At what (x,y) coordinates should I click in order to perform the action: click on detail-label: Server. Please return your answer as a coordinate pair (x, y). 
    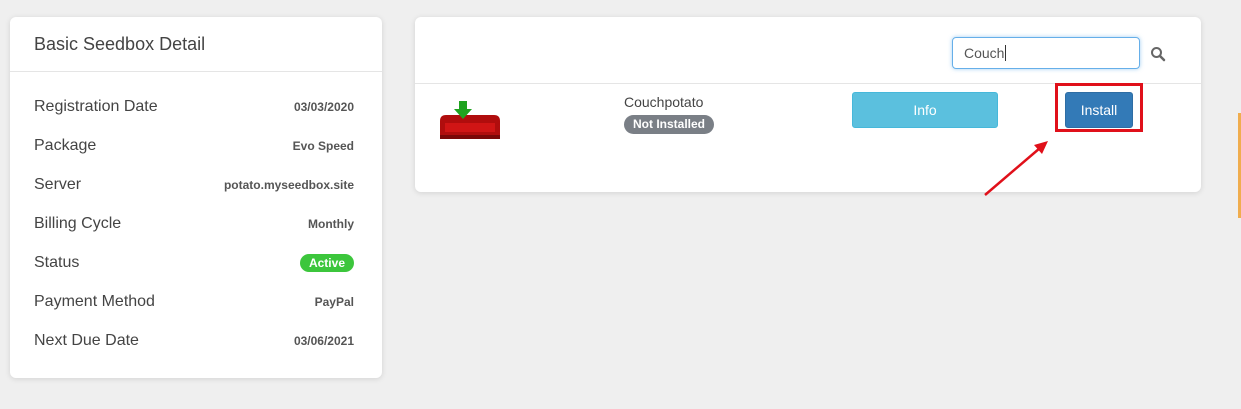
    Looking at the image, I should click on (58, 184).